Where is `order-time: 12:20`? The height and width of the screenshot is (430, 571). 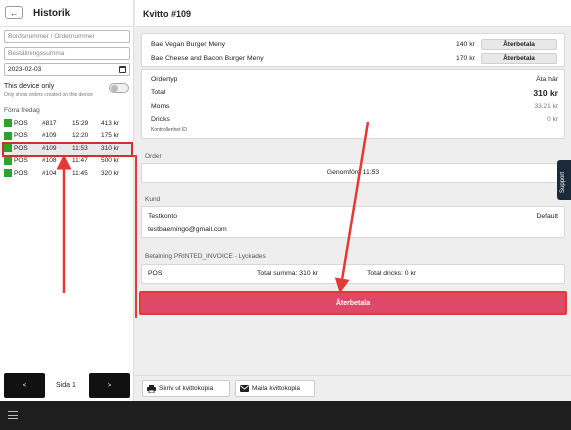 order-time: 12:20 is located at coordinates (80, 136).